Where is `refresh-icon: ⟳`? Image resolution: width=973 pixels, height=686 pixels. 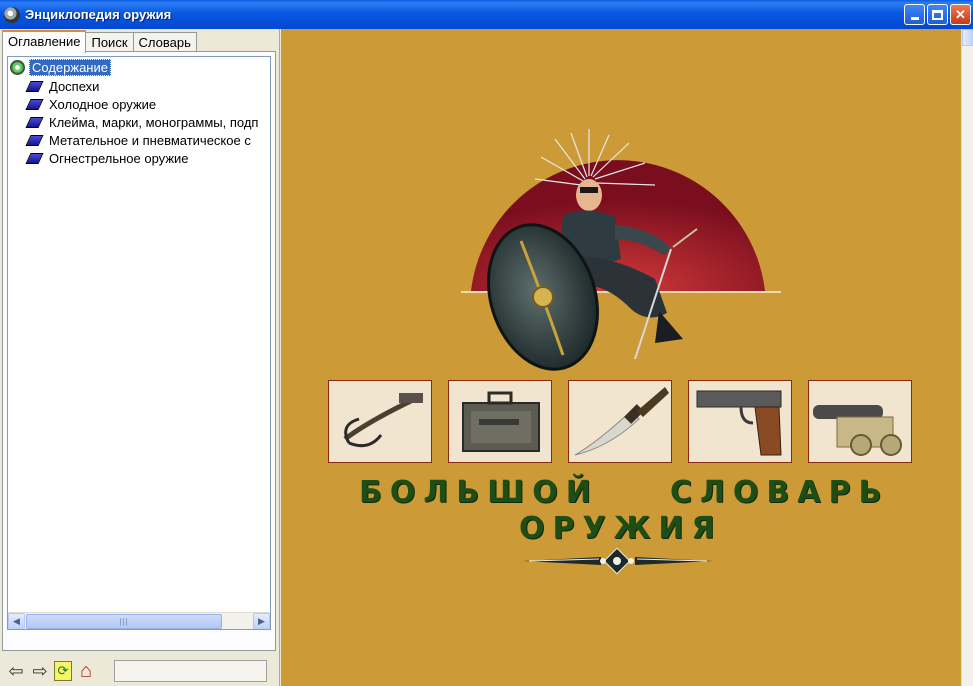
refresh-icon: ⟳ is located at coordinates (63, 670).